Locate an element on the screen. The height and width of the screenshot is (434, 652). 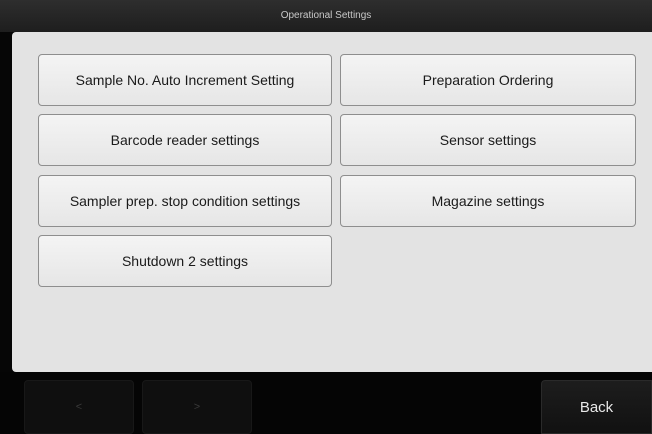
sampler-prep-stop-condition-button: Sampler prep. stop condition settings is located at coordinates (185, 201).